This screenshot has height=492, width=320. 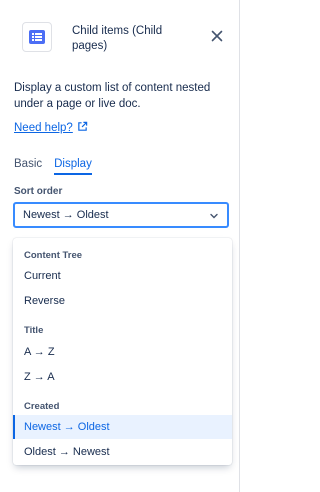 What do you see at coordinates (121, 215) in the screenshot?
I see `sort-order-select: Newest → Oldest` at bounding box center [121, 215].